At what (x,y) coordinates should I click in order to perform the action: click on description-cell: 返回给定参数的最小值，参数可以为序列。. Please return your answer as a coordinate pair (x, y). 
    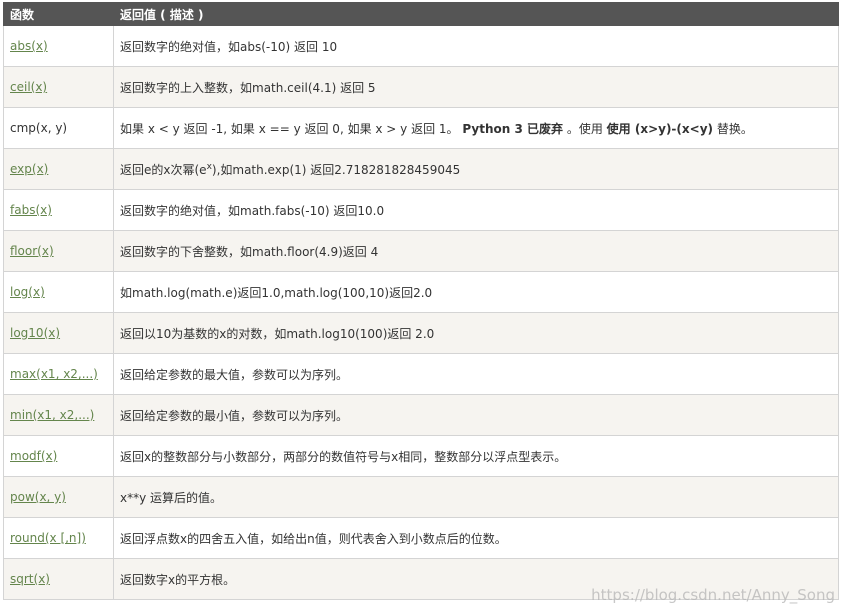
    Looking at the image, I should click on (476, 415).